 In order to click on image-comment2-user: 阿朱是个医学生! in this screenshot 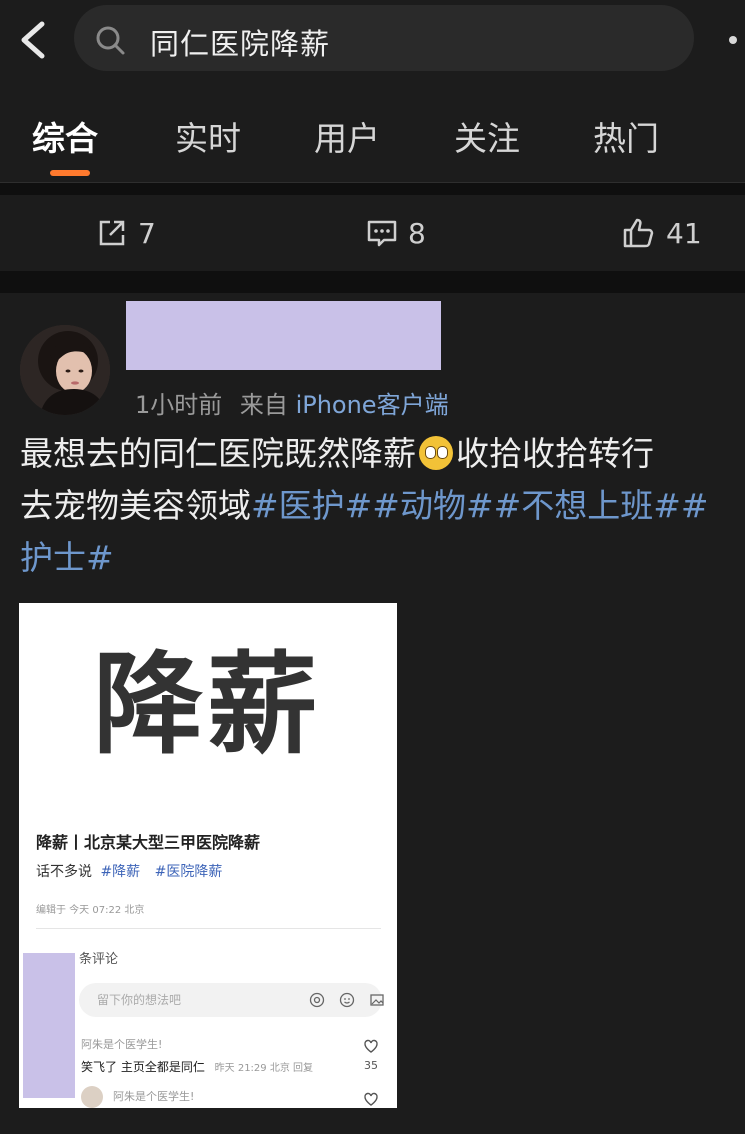, I will do `click(154, 1096)`.